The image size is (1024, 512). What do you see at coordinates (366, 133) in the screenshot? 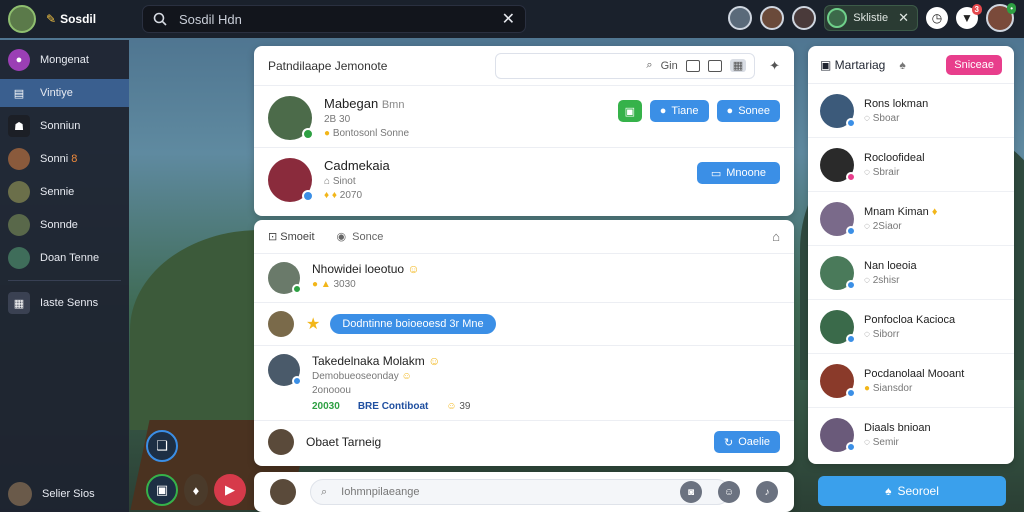
I see `person-status: ● Bontosonl Sonne` at bounding box center [366, 133].